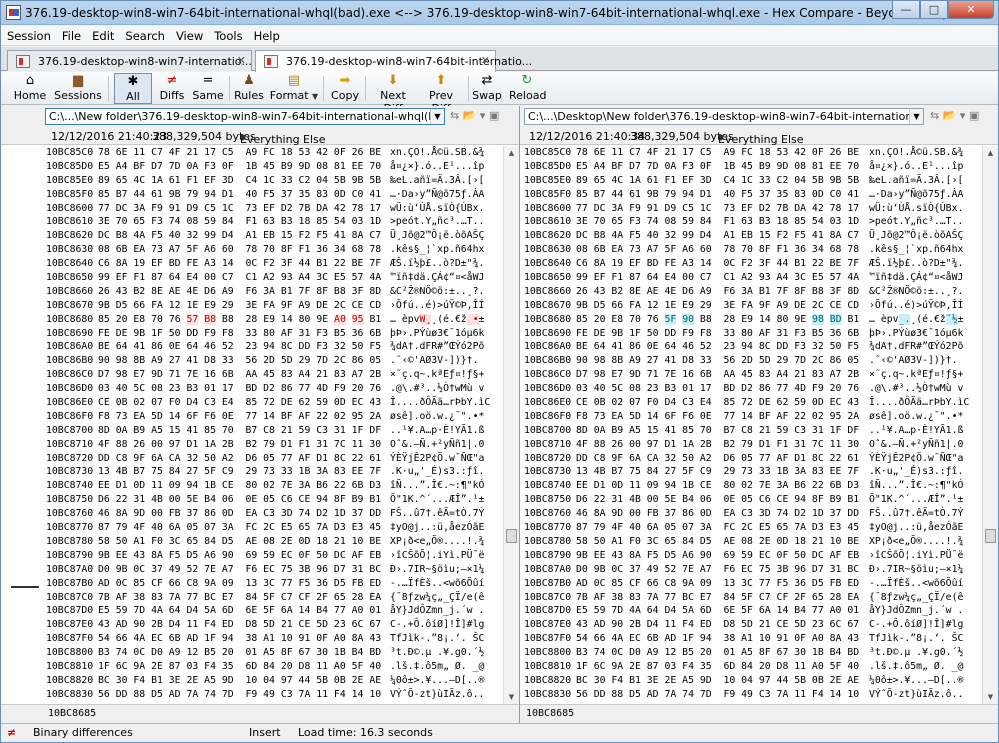 Image resolution: width=999 pixels, height=743 pixels. Describe the element at coordinates (133, 88) in the screenshot. I see `show-all-button: ✱ All` at that location.